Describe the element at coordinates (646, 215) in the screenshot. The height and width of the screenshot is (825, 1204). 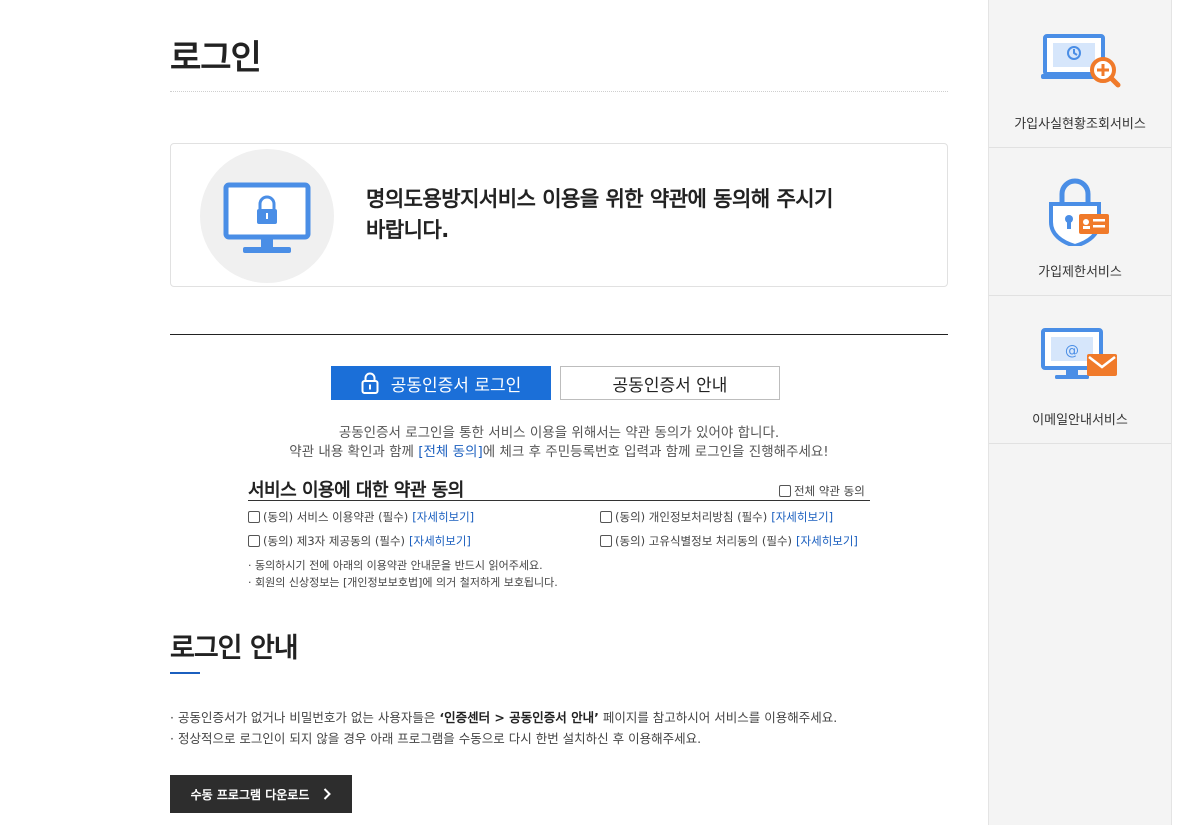
I see `notice-message: 명의도용방지서비스 이용을 위한 약관에 동의해 주시기 바랍니다.` at that location.